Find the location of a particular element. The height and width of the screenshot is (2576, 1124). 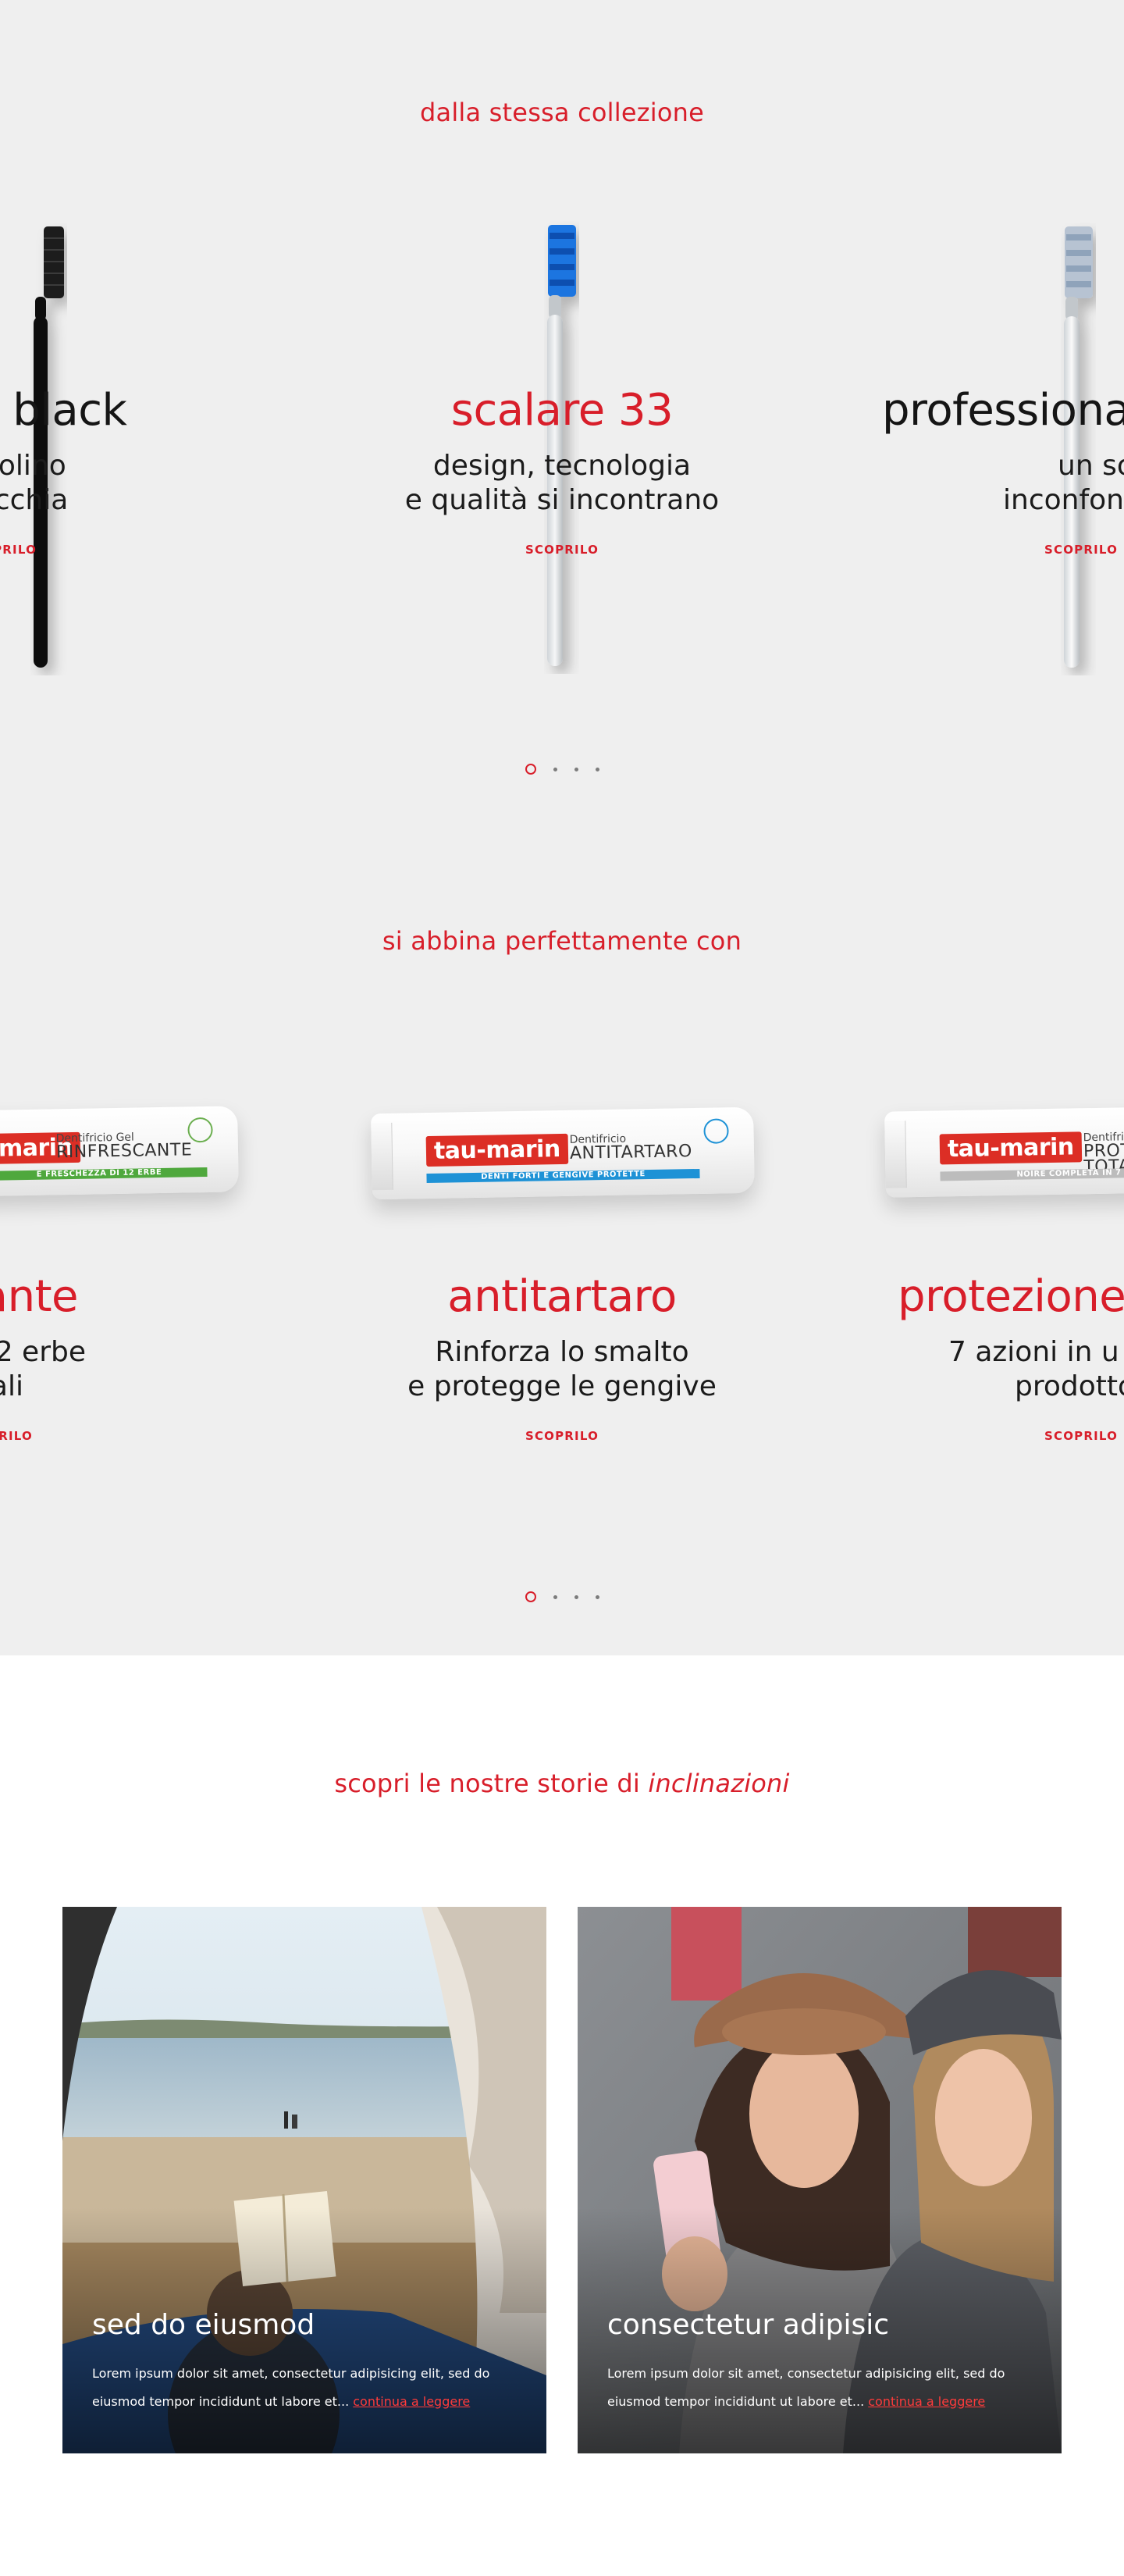

collection-slide-desc: un sorris inconfondi is located at coordinates (1064, 483).